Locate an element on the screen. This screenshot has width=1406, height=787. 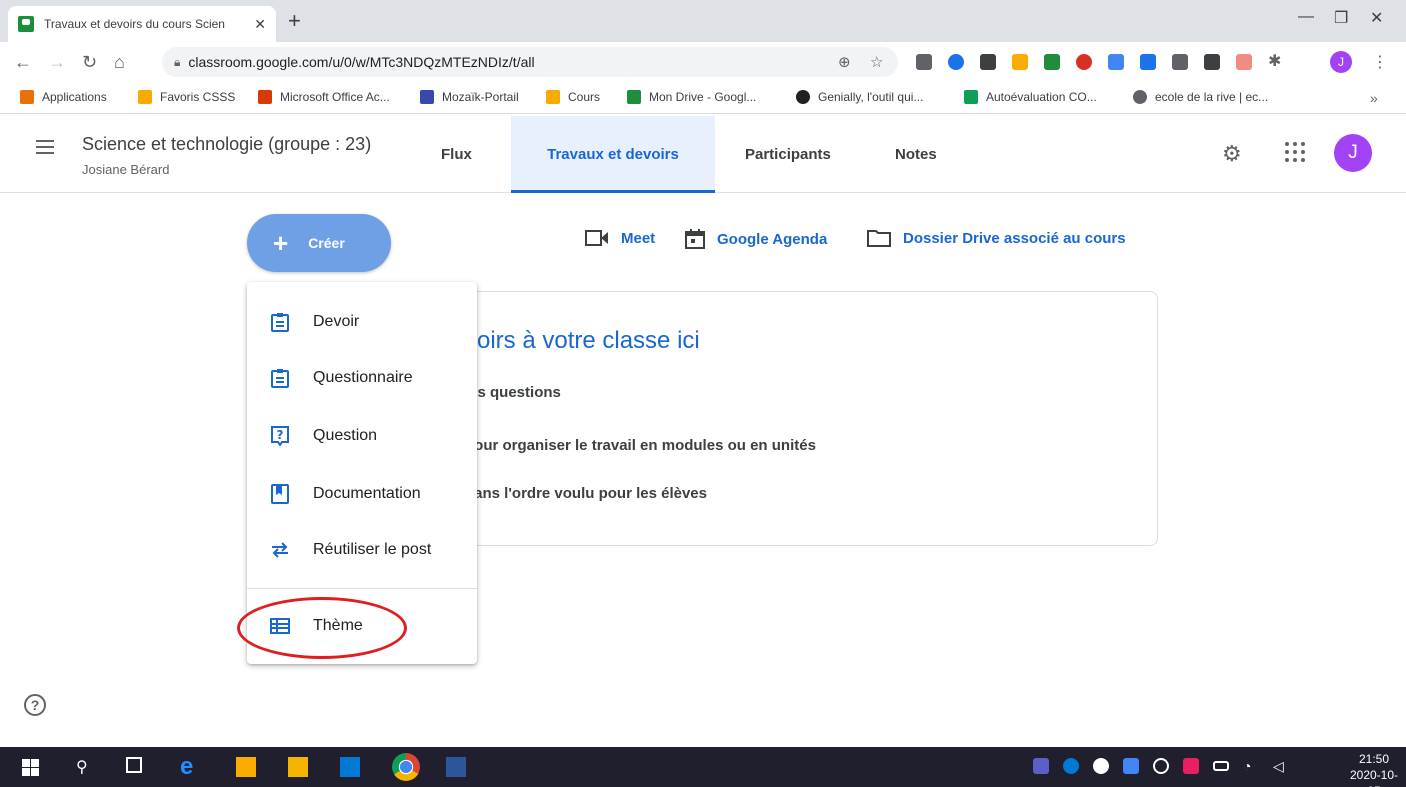
back-icon: ← is located at coordinates (23, 62).